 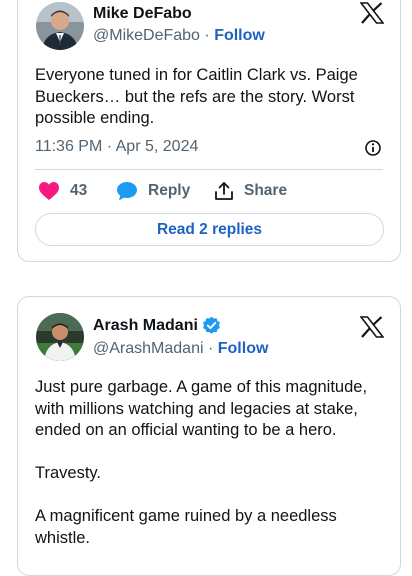 I want to click on share-button: Share, so click(x=250, y=191).